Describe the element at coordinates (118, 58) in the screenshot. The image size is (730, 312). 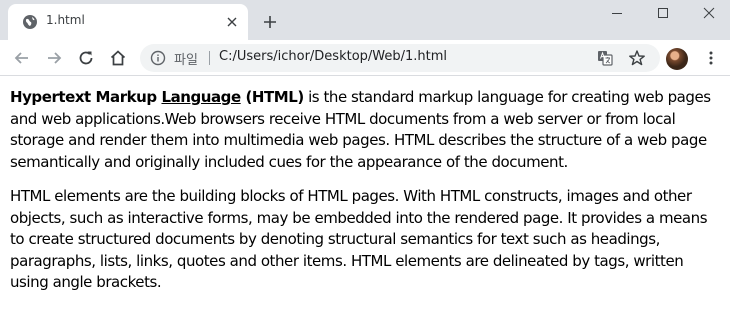
I see `home-icon` at that location.